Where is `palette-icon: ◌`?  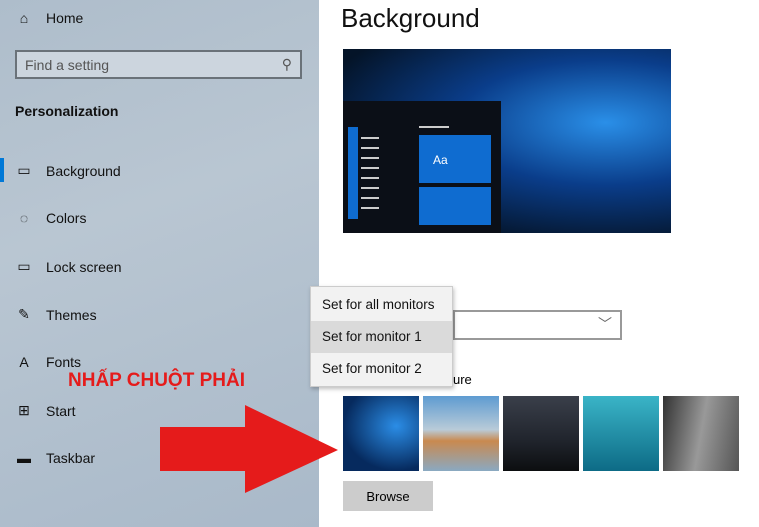 palette-icon: ◌ is located at coordinates (24, 218).